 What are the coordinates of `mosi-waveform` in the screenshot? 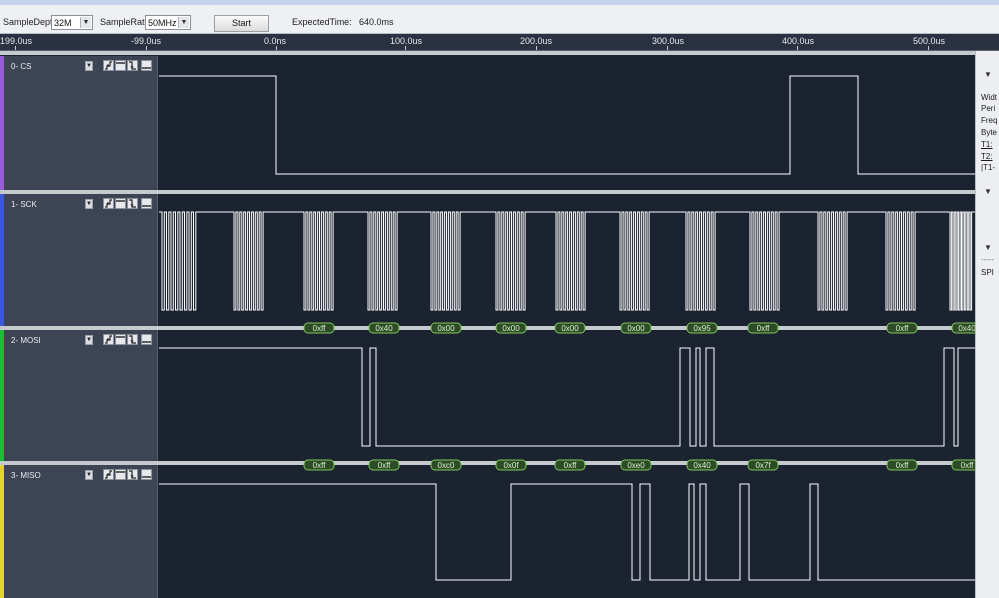 It's located at (567, 397).